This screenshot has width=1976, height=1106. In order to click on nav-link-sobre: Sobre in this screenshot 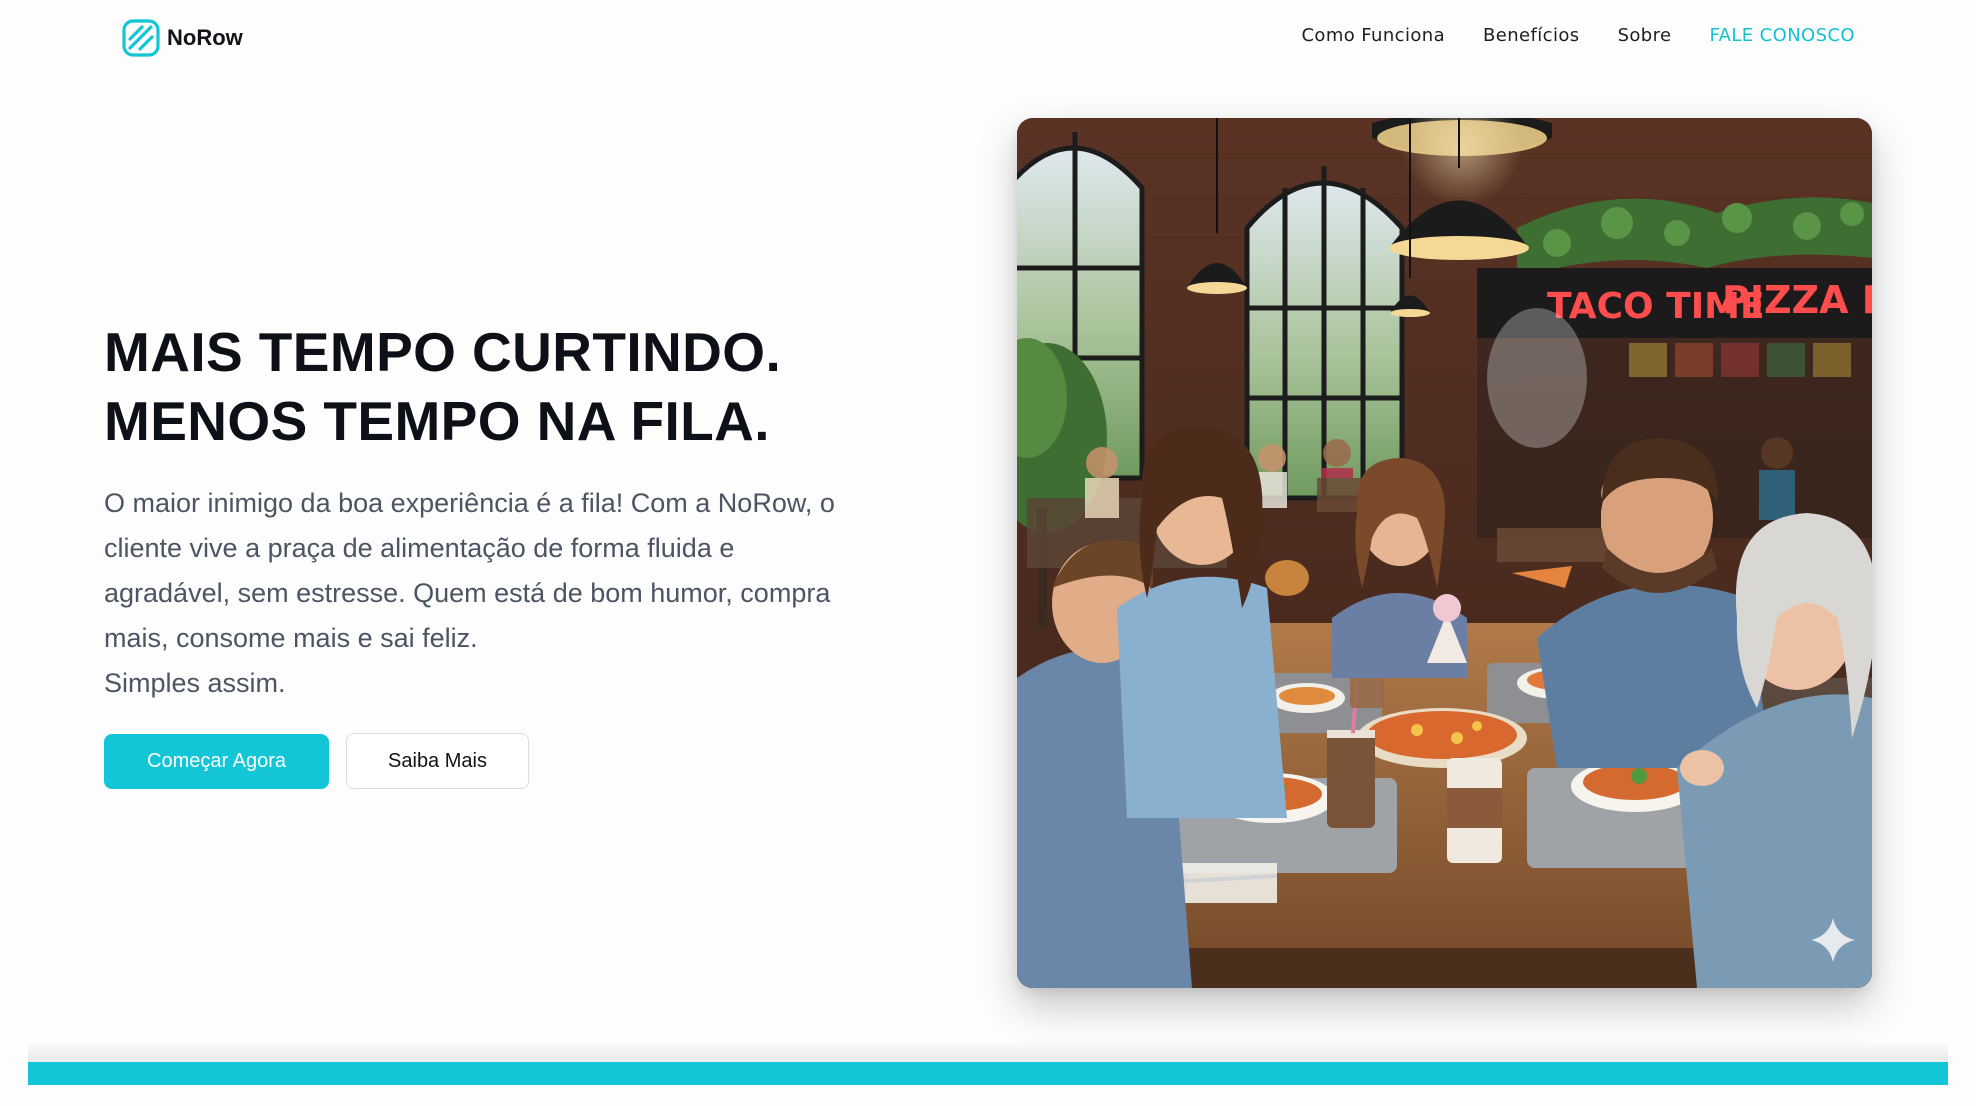, I will do `click(1645, 35)`.